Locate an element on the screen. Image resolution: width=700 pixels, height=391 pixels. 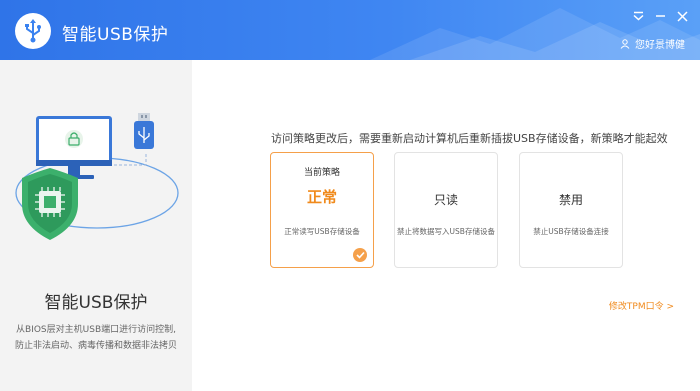
minimize-button is located at coordinates (660, 16).